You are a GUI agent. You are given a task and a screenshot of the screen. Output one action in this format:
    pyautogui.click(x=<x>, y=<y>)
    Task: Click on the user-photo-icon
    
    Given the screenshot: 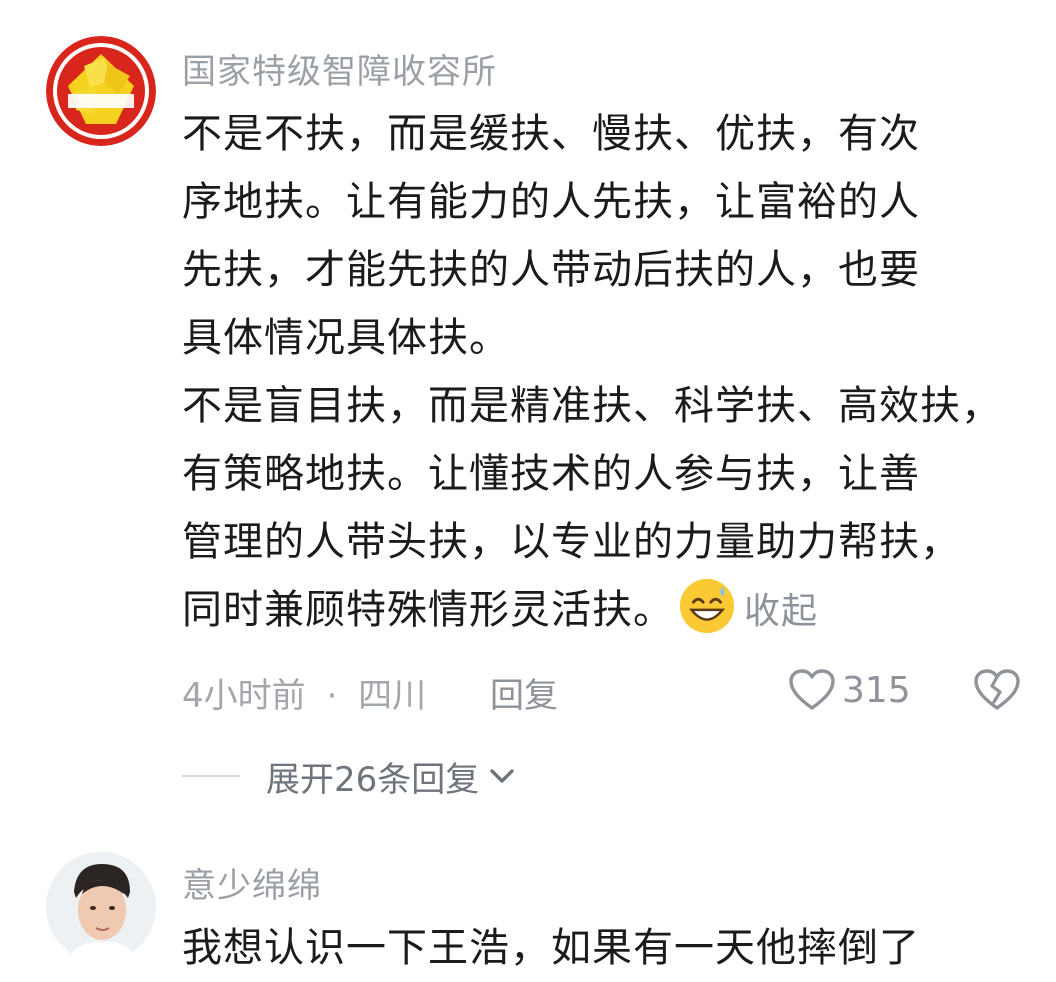 What is the action you would take?
    pyautogui.click(x=101, y=907)
    